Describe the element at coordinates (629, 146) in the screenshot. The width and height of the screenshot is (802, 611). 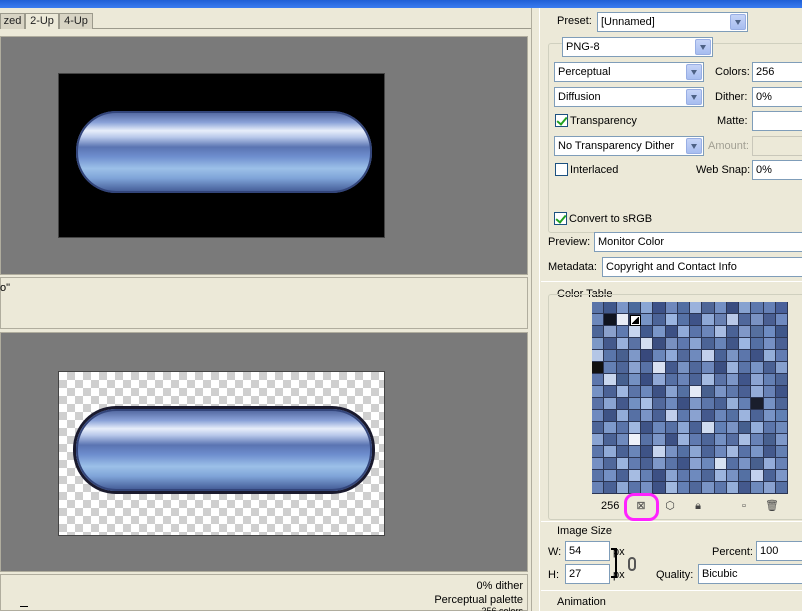
I see `transparency-dither-dropdown: No Transparency Dither` at that location.